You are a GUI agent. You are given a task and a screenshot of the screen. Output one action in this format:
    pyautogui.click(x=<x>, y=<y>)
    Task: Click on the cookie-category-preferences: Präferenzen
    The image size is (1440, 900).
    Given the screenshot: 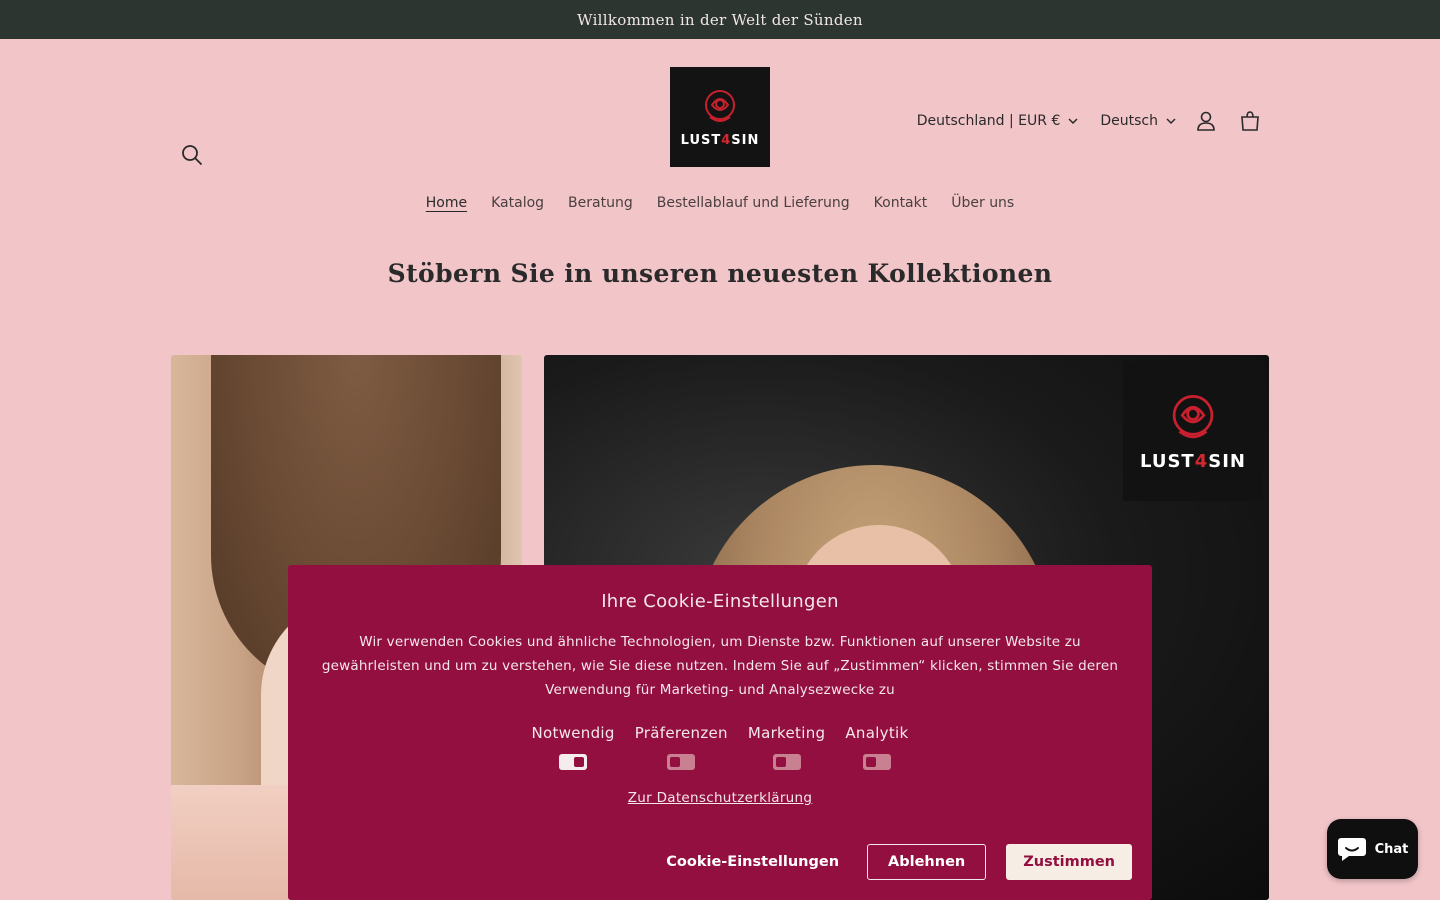 What is the action you would take?
    pyautogui.click(x=681, y=747)
    